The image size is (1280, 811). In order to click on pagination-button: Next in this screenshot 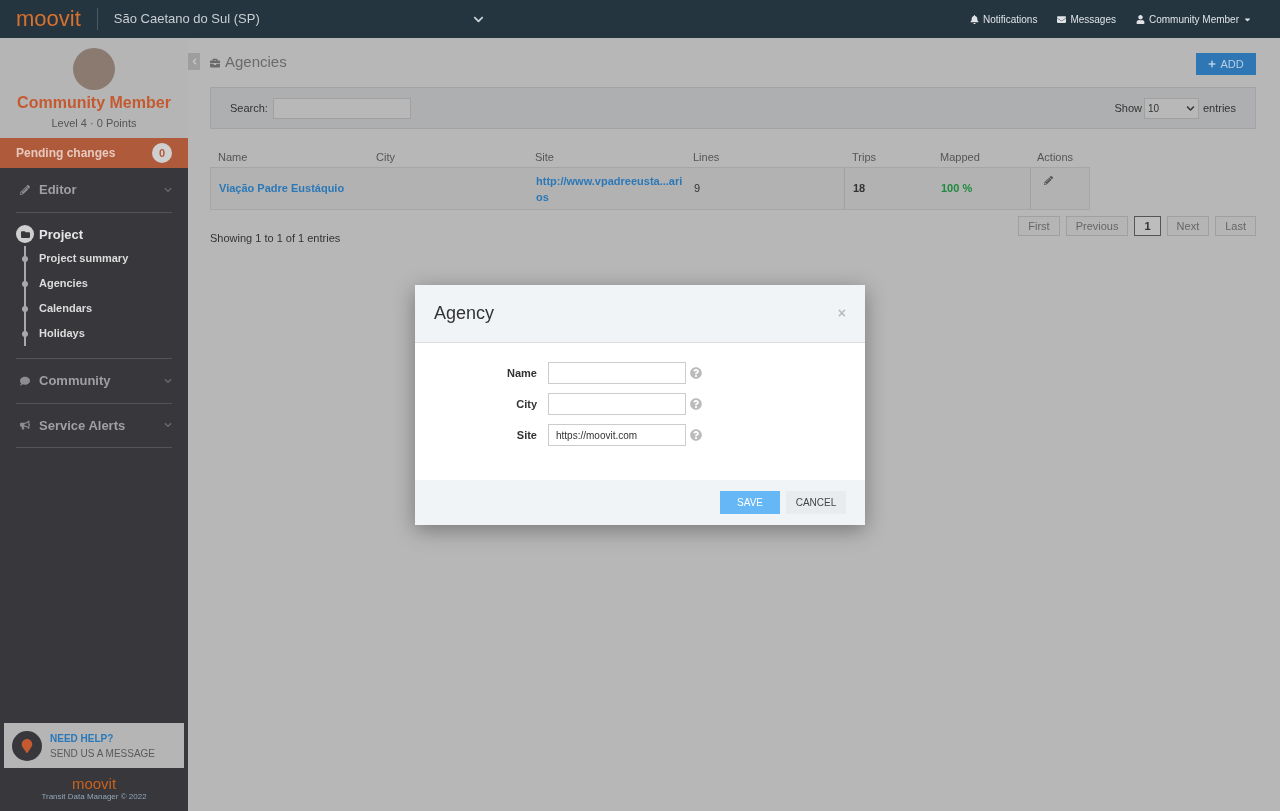, I will do `click(1188, 226)`.